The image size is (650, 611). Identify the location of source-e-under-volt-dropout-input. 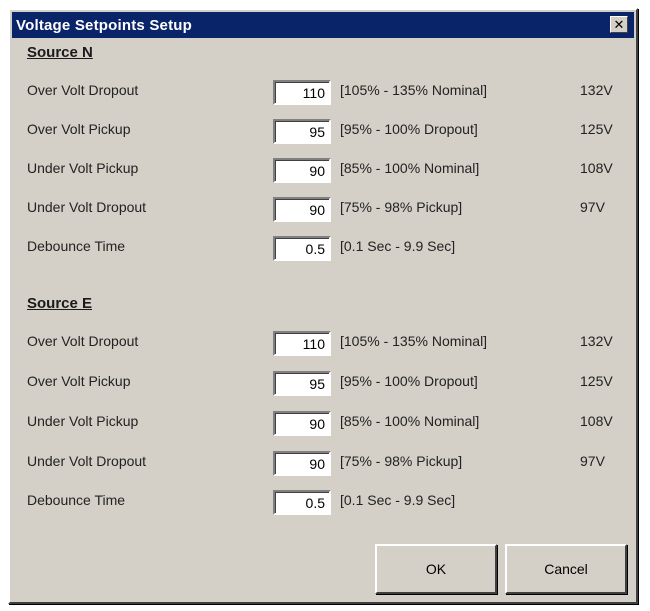
(302, 463).